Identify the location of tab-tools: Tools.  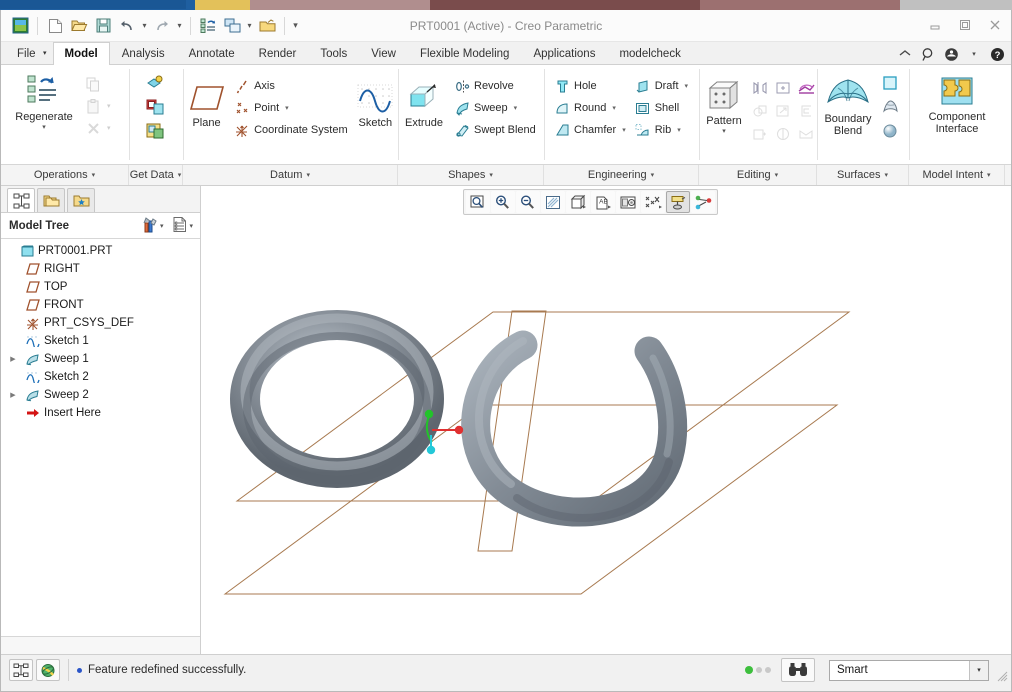
(333, 53).